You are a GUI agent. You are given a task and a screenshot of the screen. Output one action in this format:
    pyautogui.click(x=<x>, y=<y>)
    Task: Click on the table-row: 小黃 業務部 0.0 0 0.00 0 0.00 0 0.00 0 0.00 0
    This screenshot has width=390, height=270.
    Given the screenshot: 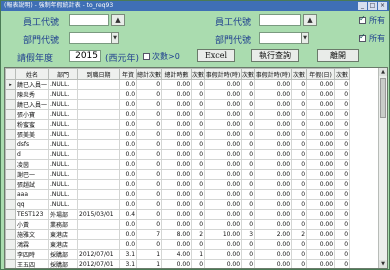 What is the action you would take?
    pyautogui.click(x=178, y=224)
    